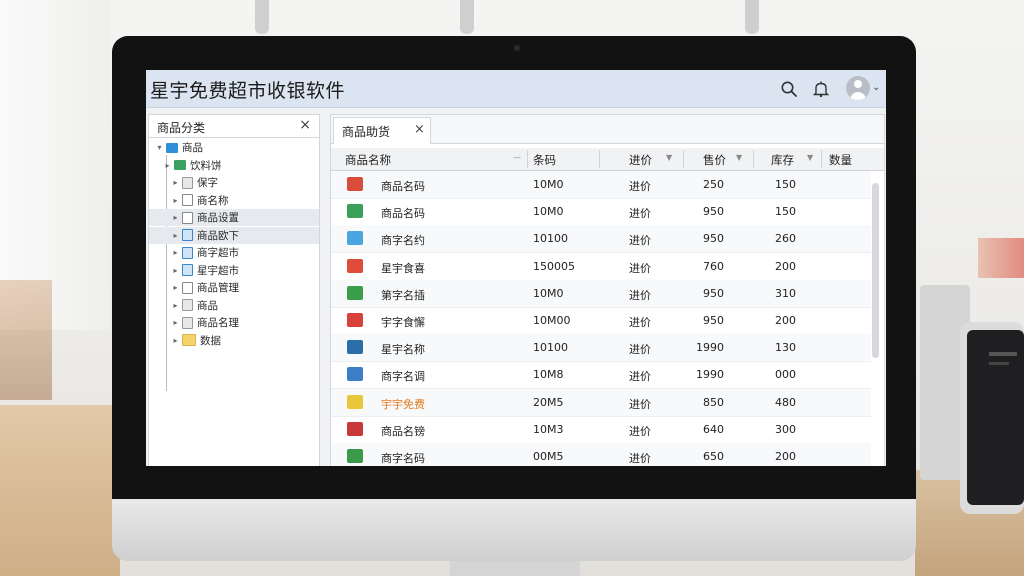  I want to click on table-row: 商字名调 10M8 进价 1990 000, so click(601, 375).